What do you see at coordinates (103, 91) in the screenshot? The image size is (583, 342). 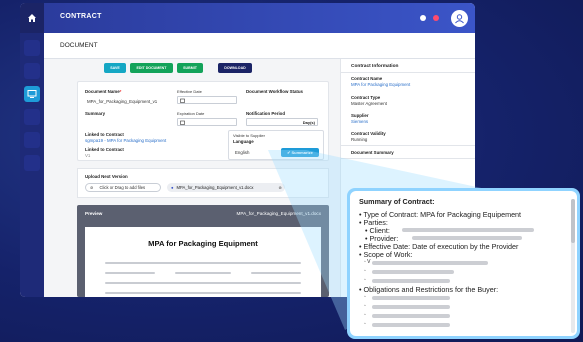 I see `document-name-label: Document Name*` at bounding box center [103, 91].